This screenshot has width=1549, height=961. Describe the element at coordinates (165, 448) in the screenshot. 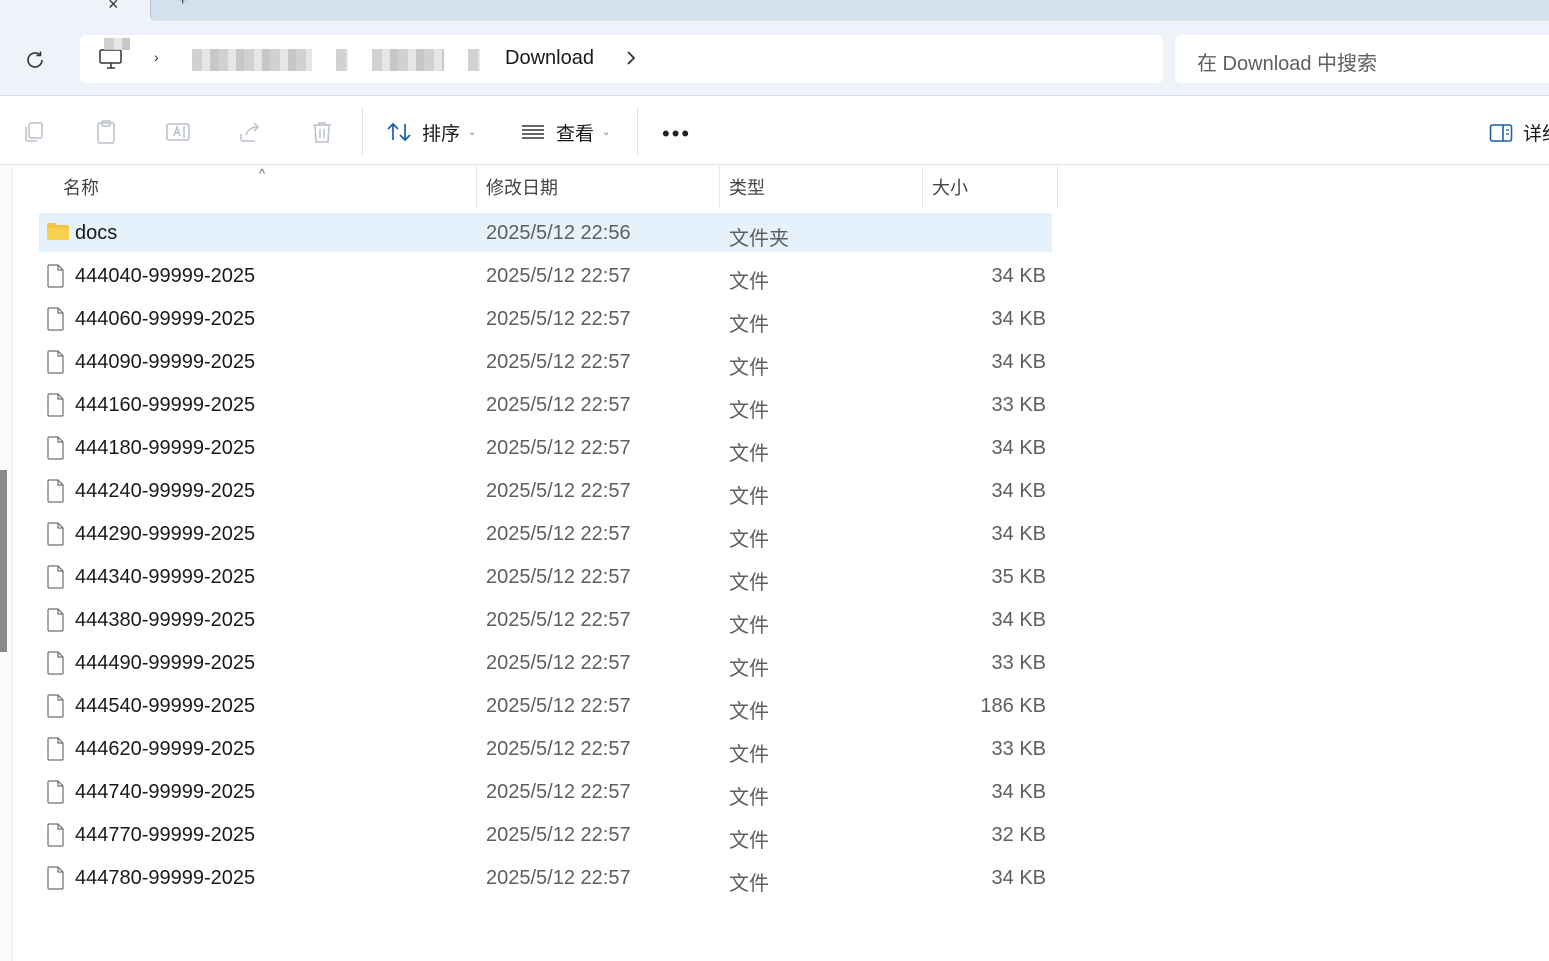

I see `file-name: 444180-99999-2025` at that location.